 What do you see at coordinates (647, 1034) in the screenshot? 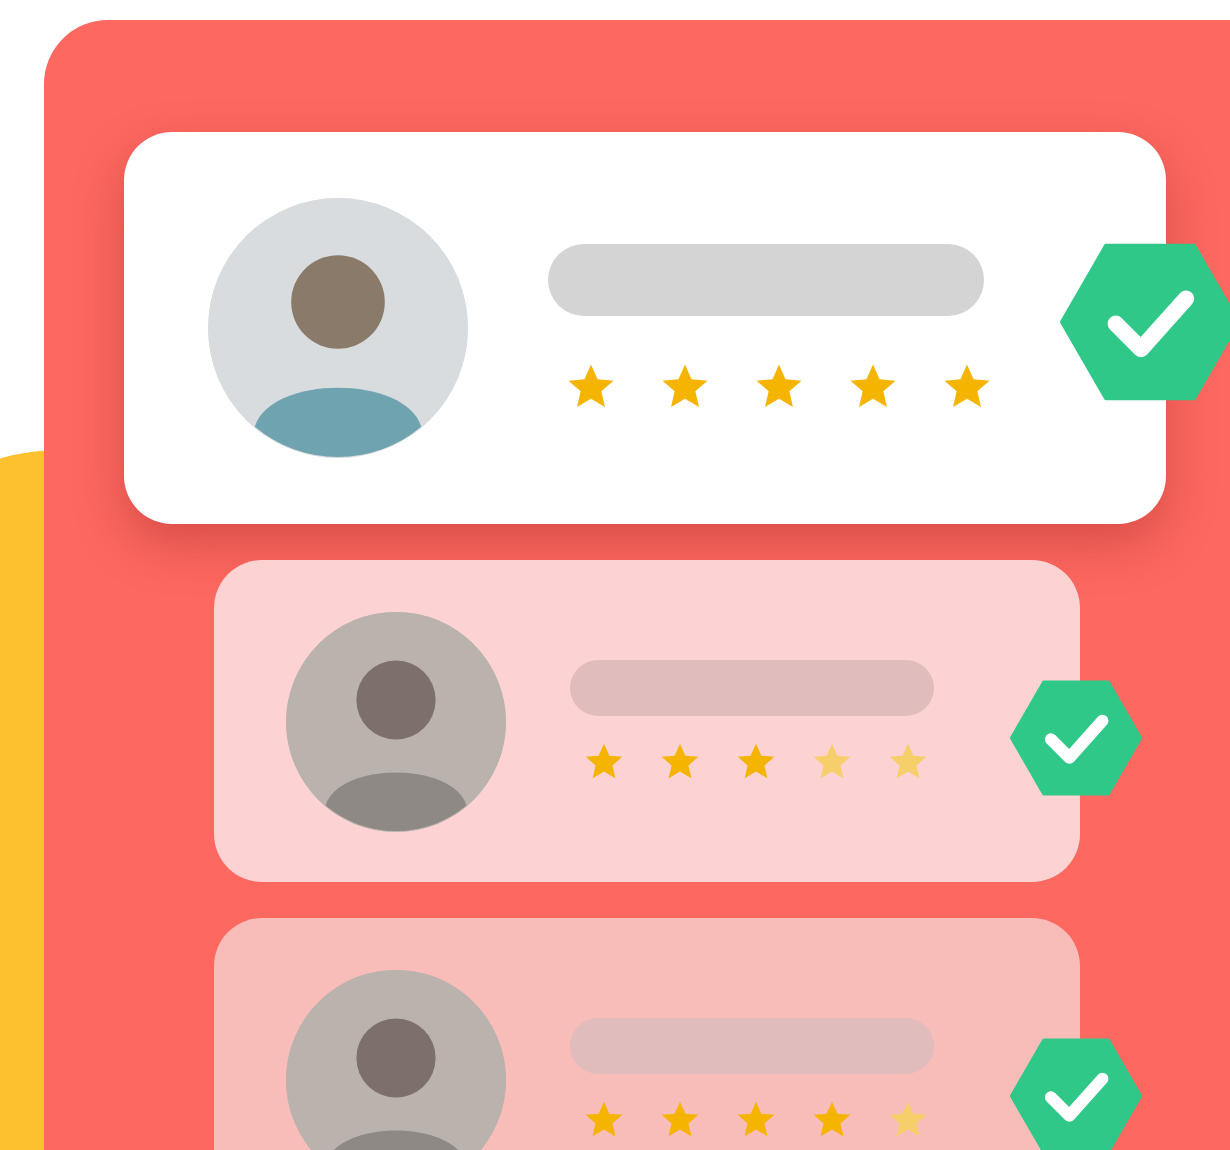
I see `review-card` at bounding box center [647, 1034].